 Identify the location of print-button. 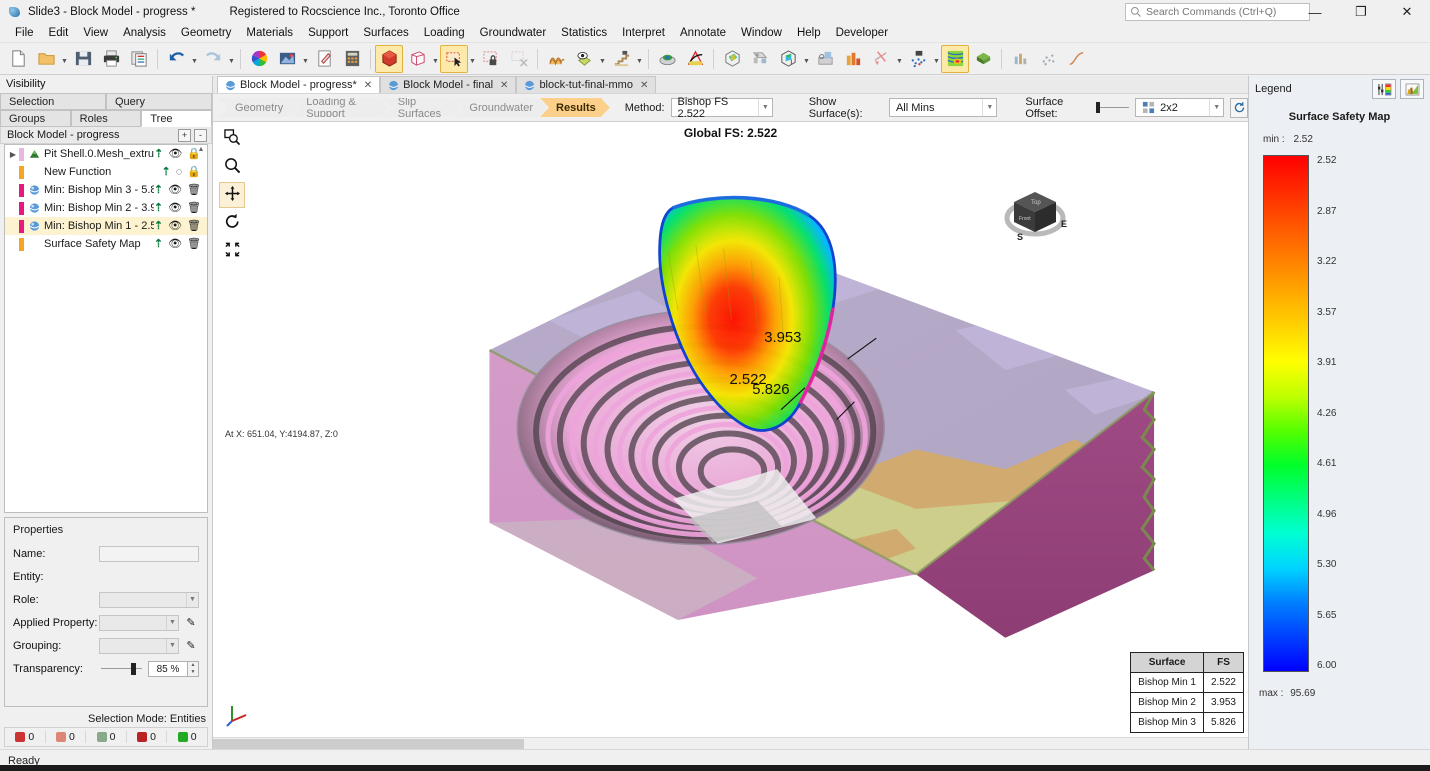
(111, 59).